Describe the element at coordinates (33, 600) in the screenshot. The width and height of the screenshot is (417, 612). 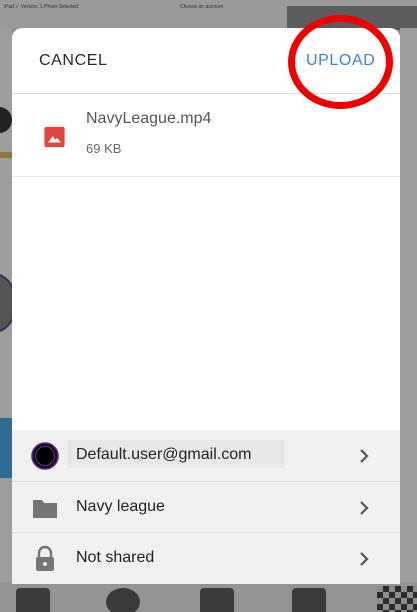
I see `background-document-icon` at that location.